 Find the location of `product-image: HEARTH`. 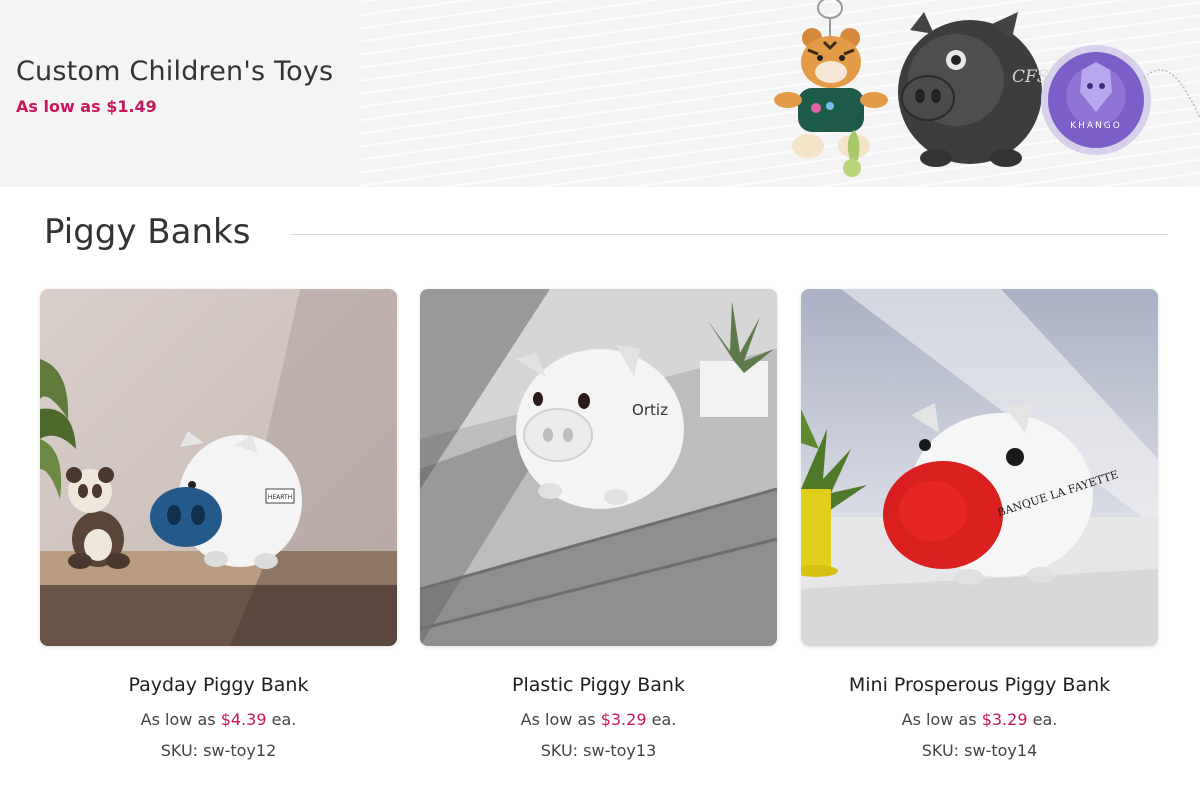

product-image: HEARTH is located at coordinates (218, 467).